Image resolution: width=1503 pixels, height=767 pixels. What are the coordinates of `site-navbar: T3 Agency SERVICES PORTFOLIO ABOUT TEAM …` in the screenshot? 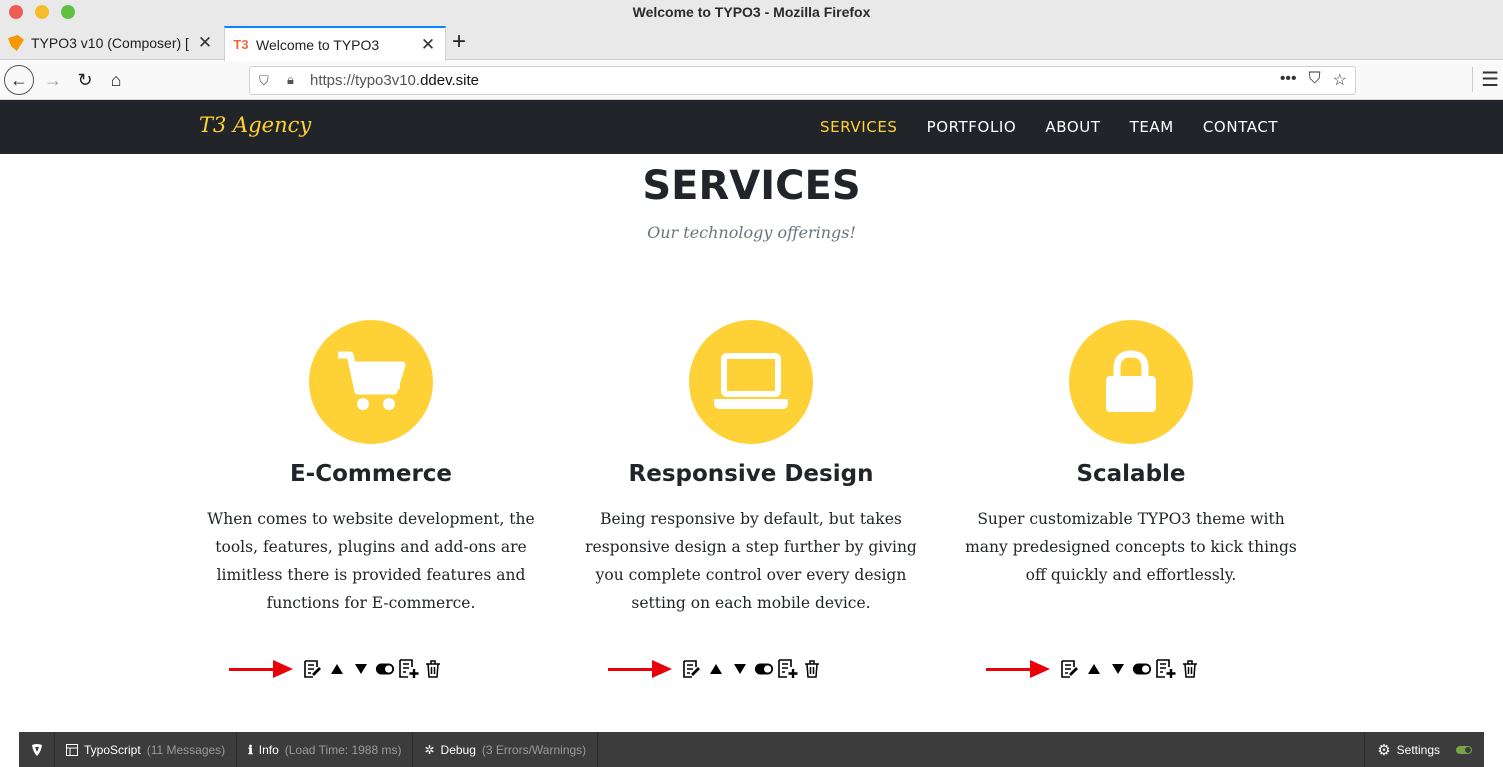 It's located at (751, 127).